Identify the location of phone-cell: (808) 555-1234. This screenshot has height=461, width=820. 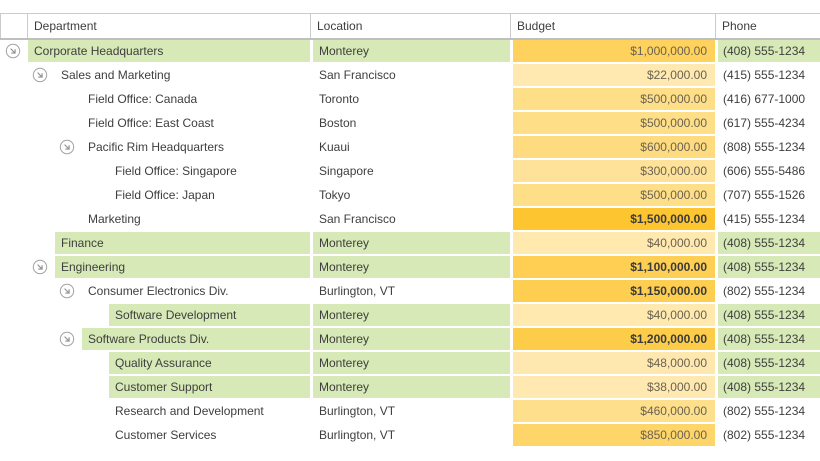
(769, 147).